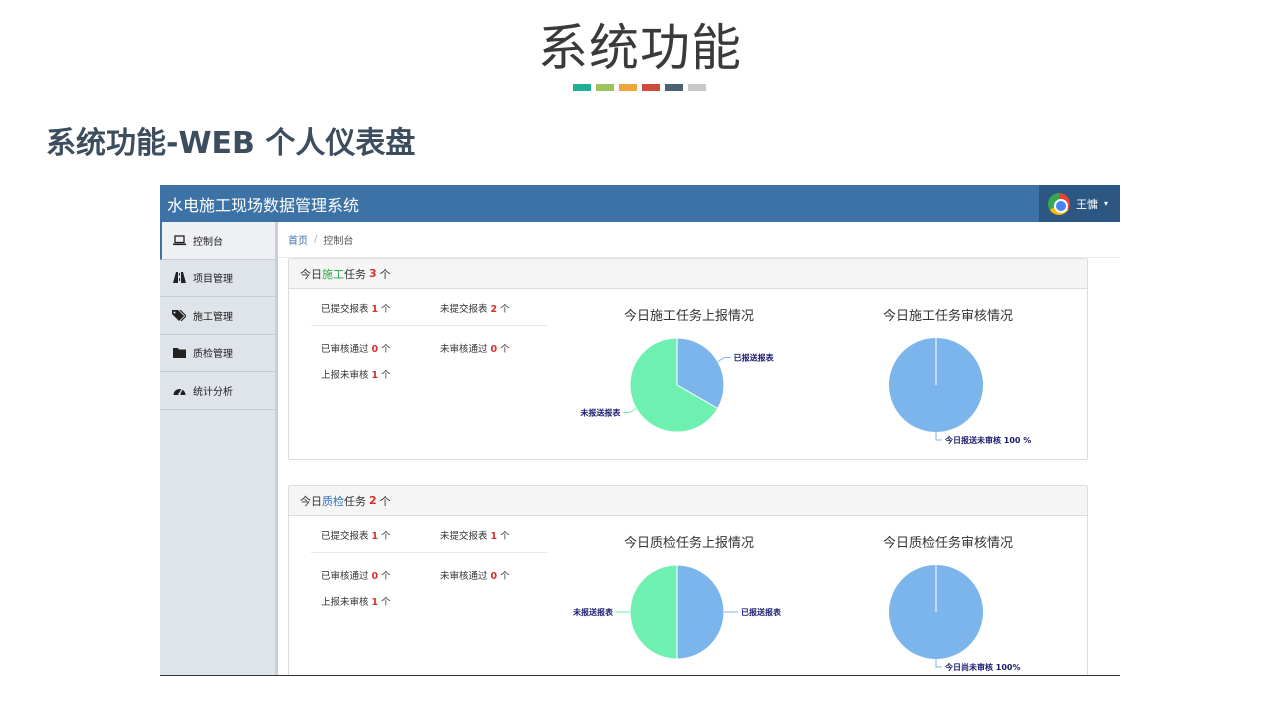  Describe the element at coordinates (960, 391) in the screenshot. I see `construction-review-pie-chart: 今日报送未审核 100 %` at that location.